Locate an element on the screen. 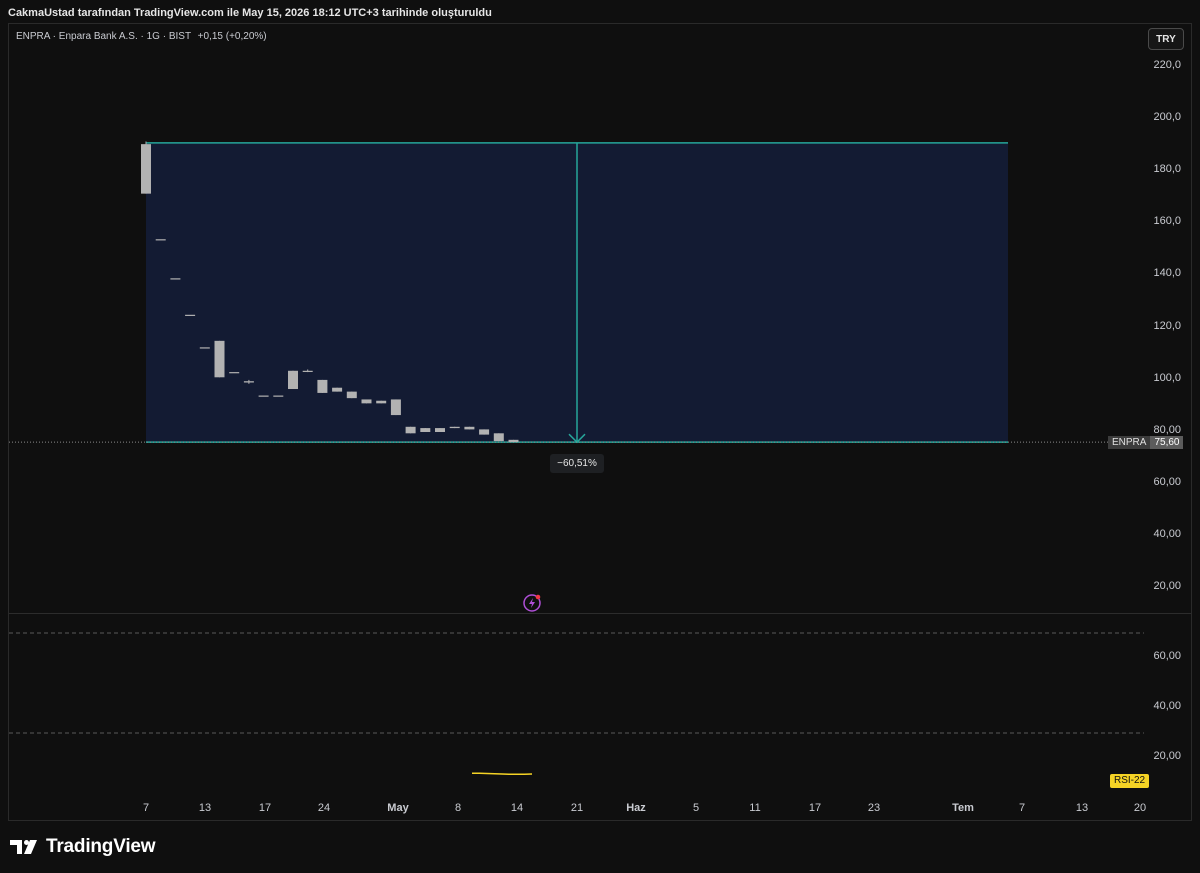 The image size is (1200, 873). rsi-axis-tick: 20,00 is located at coordinates (1167, 756).